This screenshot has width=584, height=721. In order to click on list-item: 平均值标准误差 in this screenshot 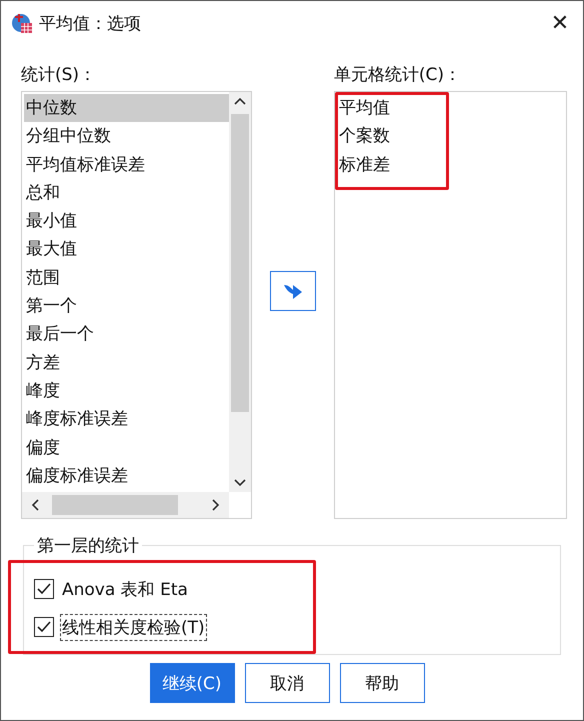, I will do `click(127, 164)`.